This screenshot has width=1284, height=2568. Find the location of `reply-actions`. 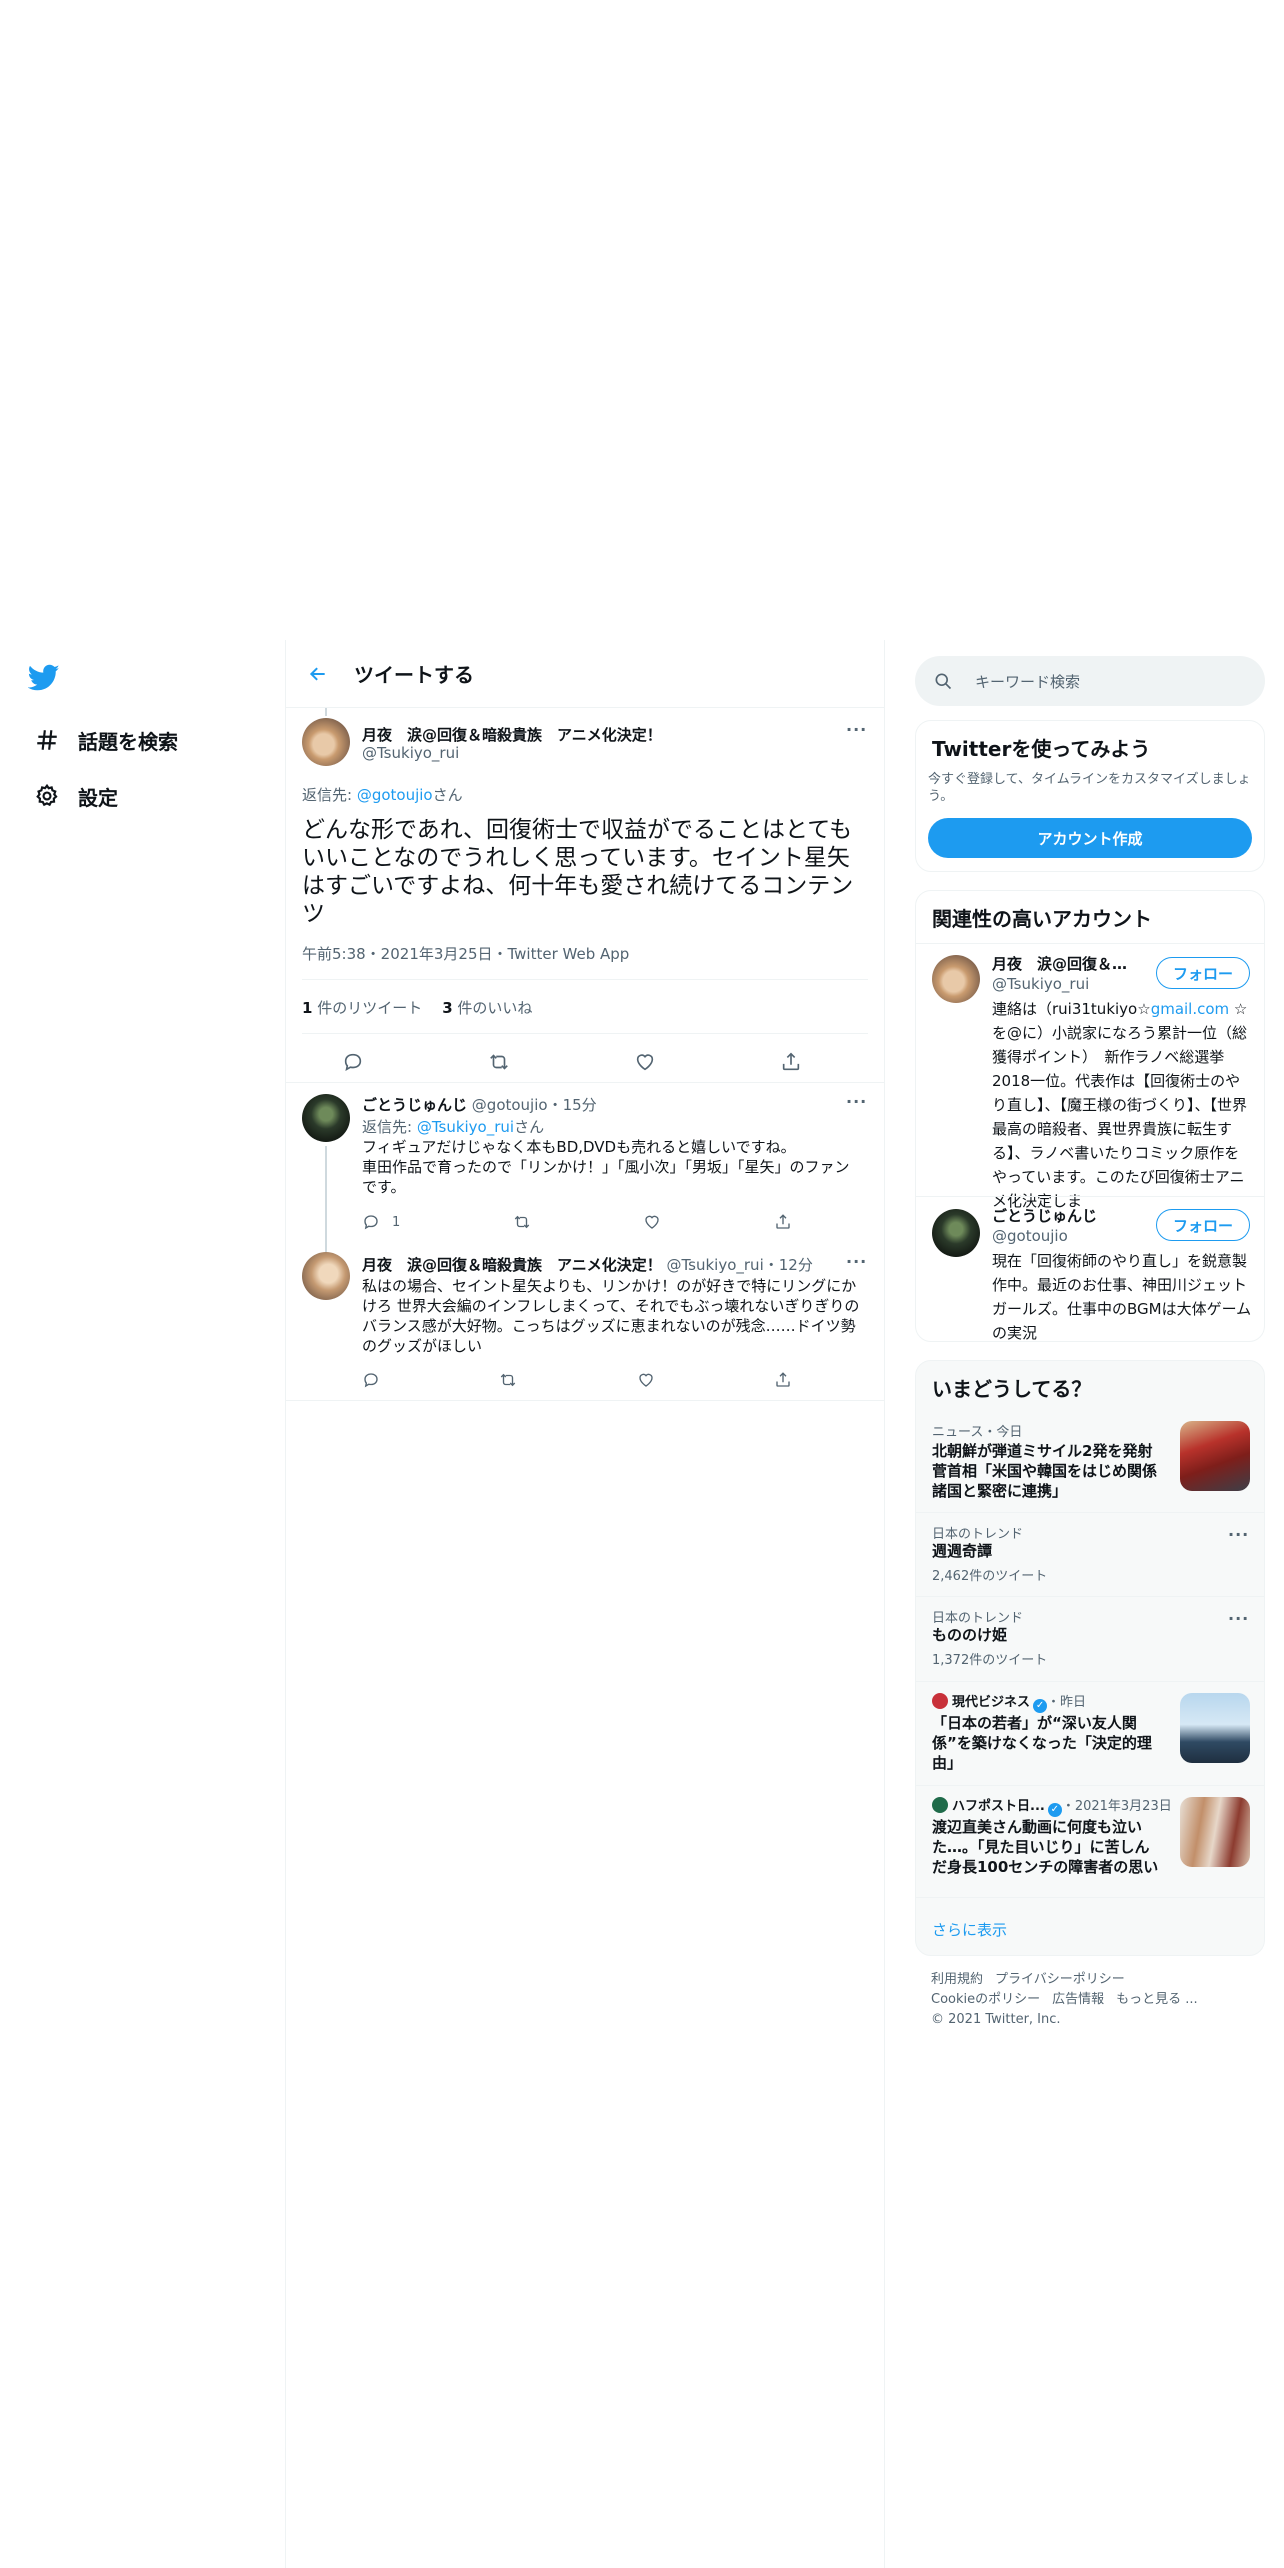

reply-actions is located at coordinates (577, 1380).